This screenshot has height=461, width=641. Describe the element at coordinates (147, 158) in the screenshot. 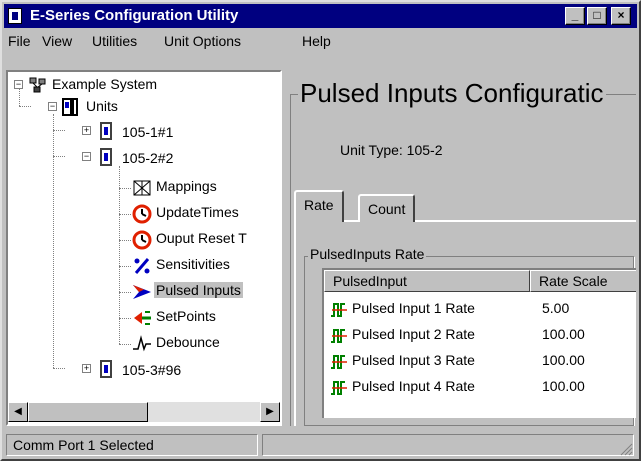

I see `tree-item-unit2: 105-2#2` at that location.